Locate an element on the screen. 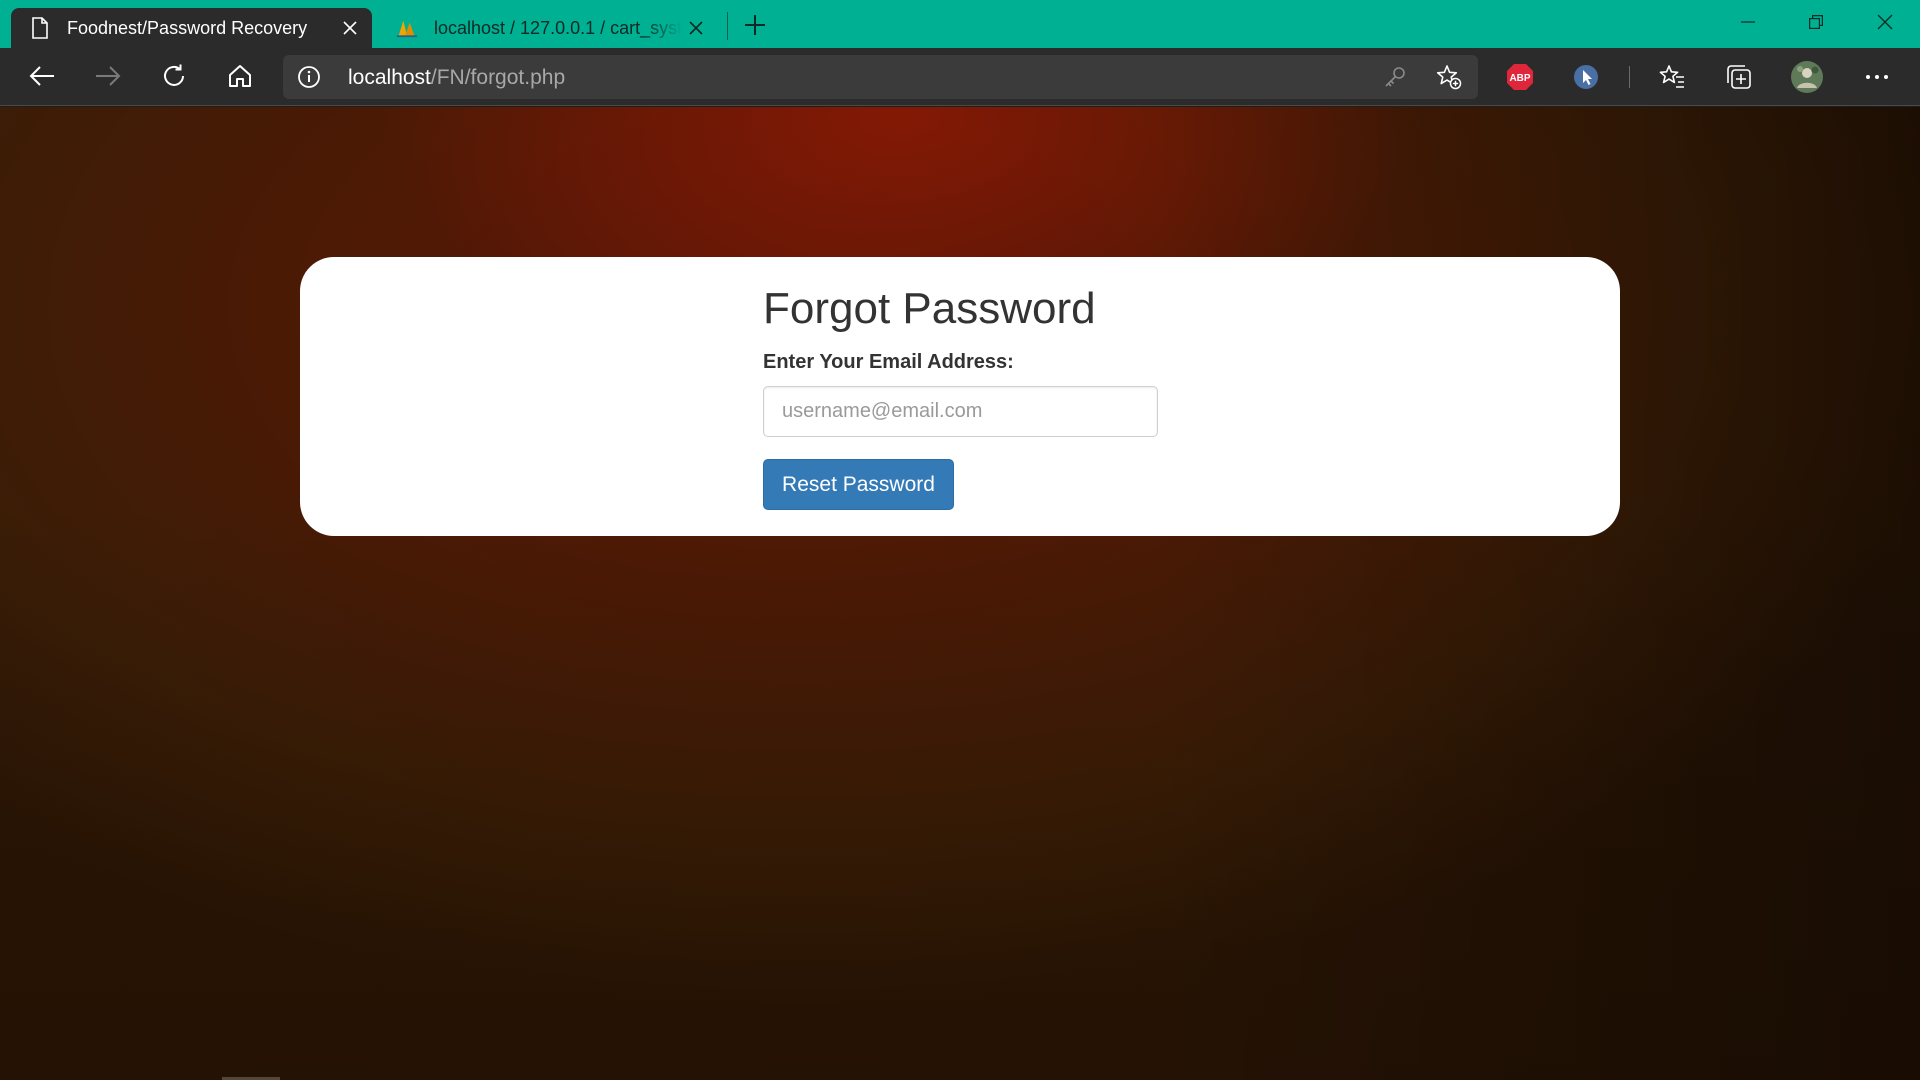 The image size is (1920, 1080). cursor-extension is located at coordinates (1586, 77).